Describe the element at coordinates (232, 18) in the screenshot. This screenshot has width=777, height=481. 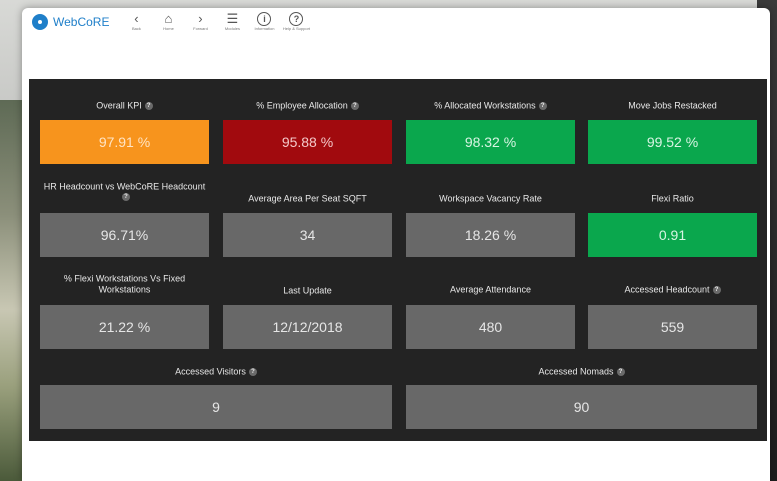
I see `modules-icon: ☰` at that location.